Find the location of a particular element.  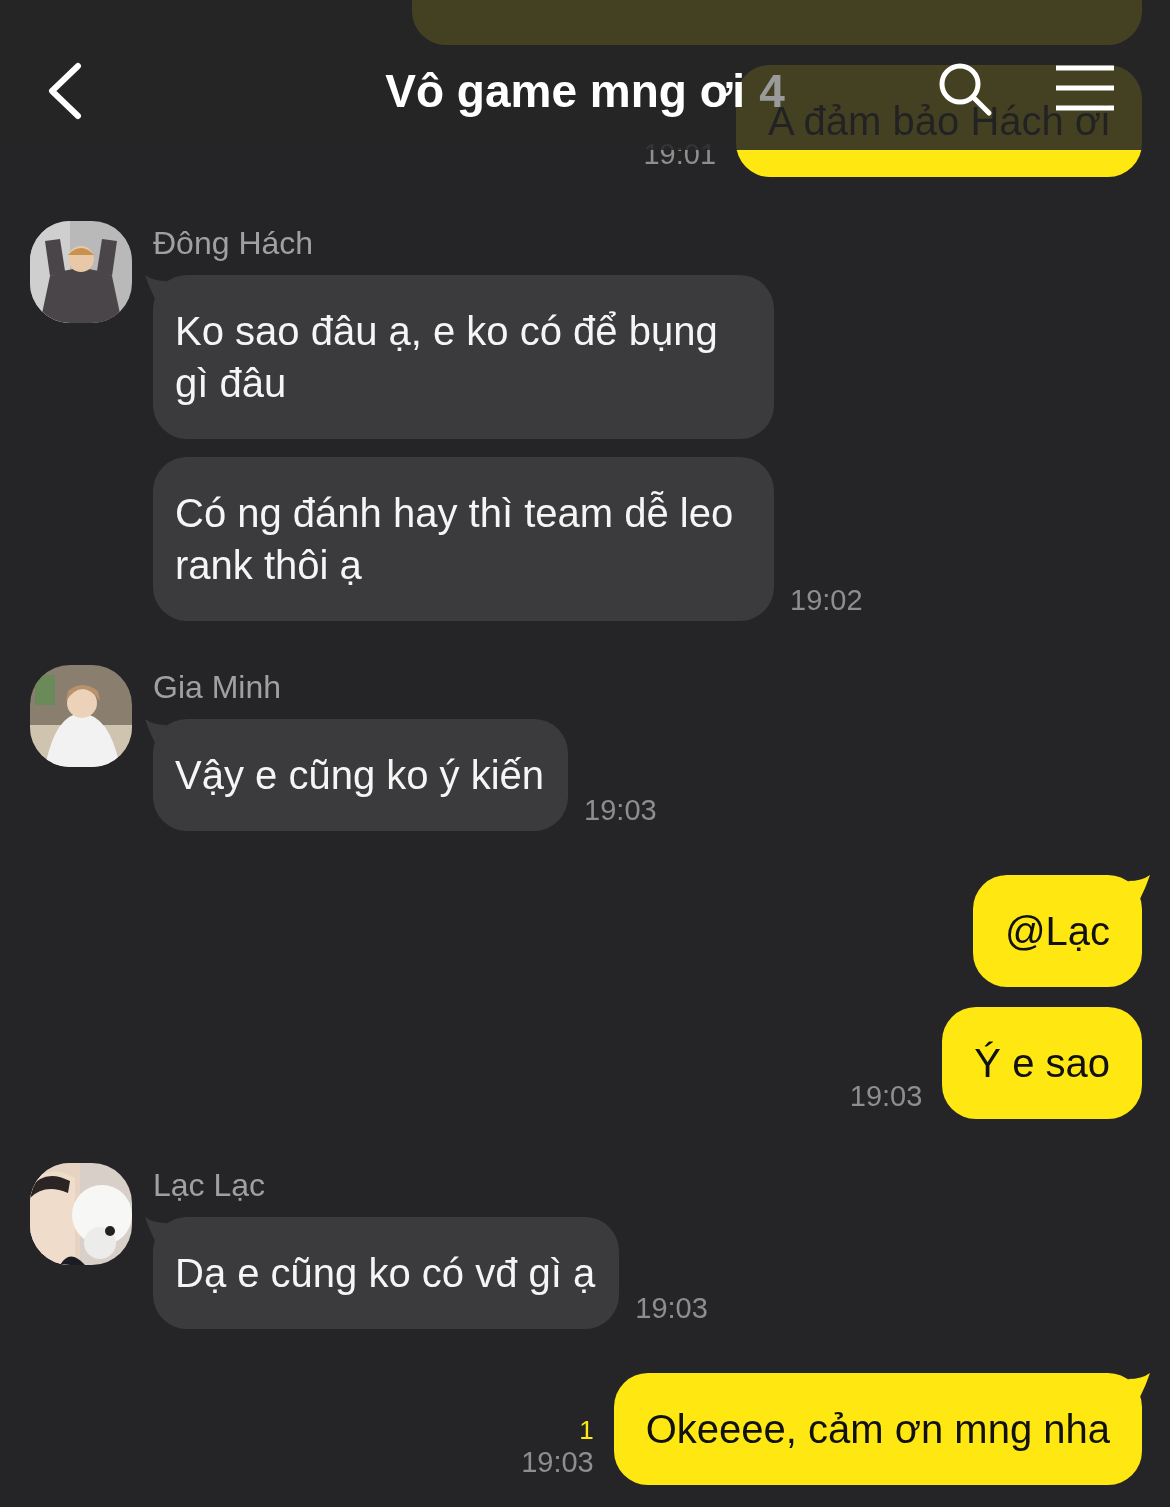

member-count: 4 is located at coordinates (772, 90).